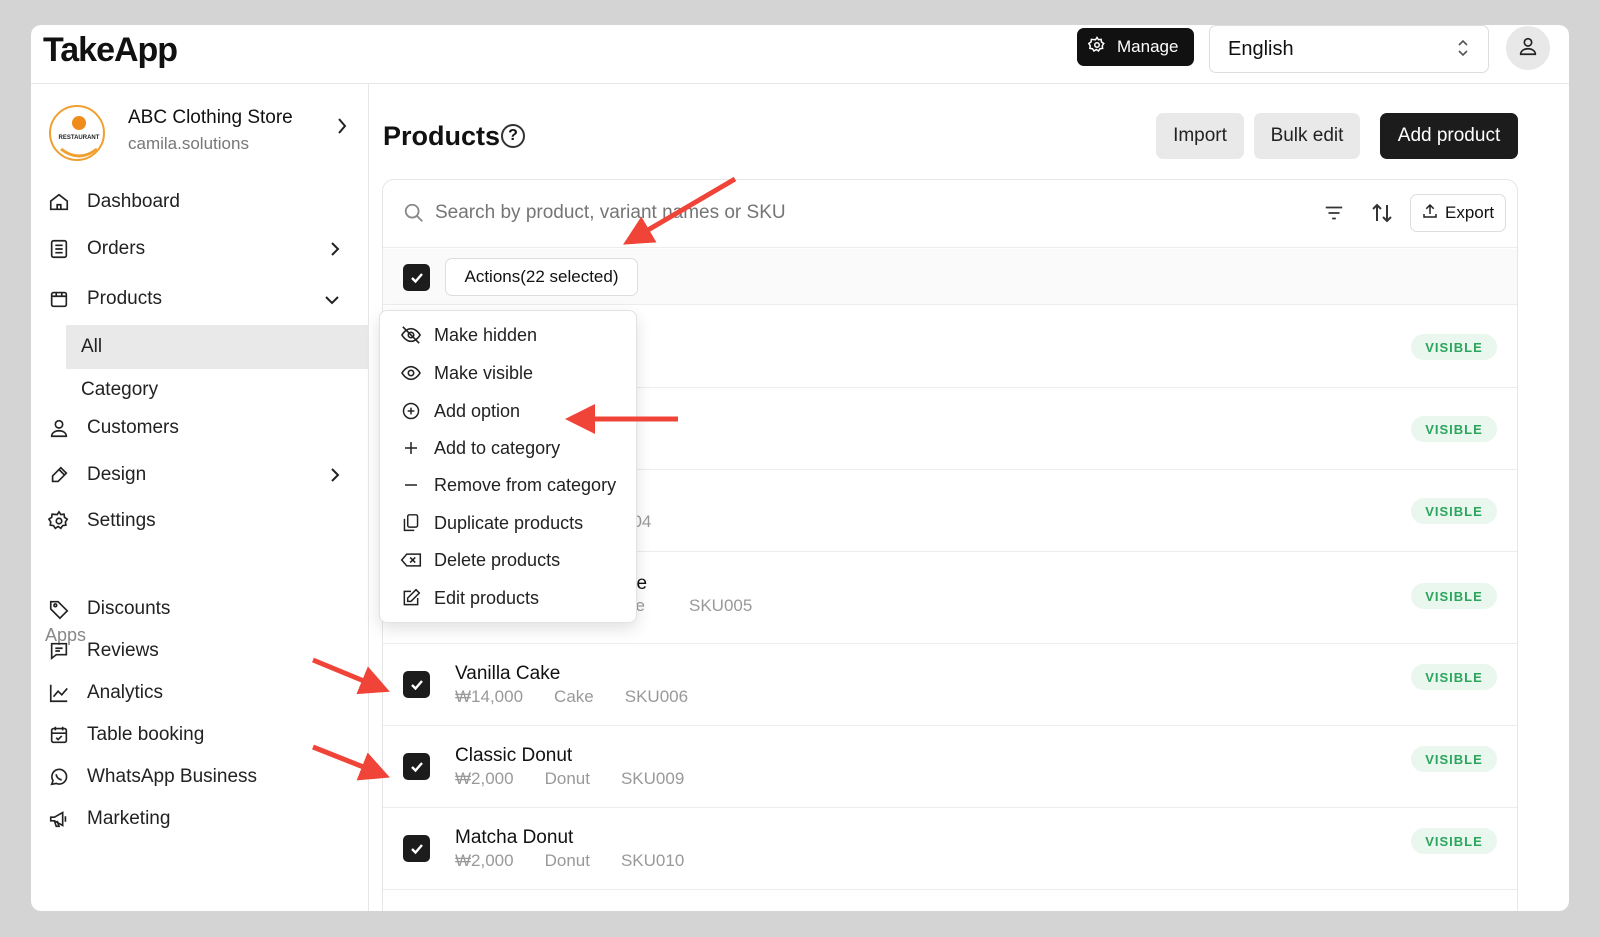 This screenshot has height=937, width=1600. Describe the element at coordinates (133, 427) in the screenshot. I see `sidebar-item-label: Customers` at that location.